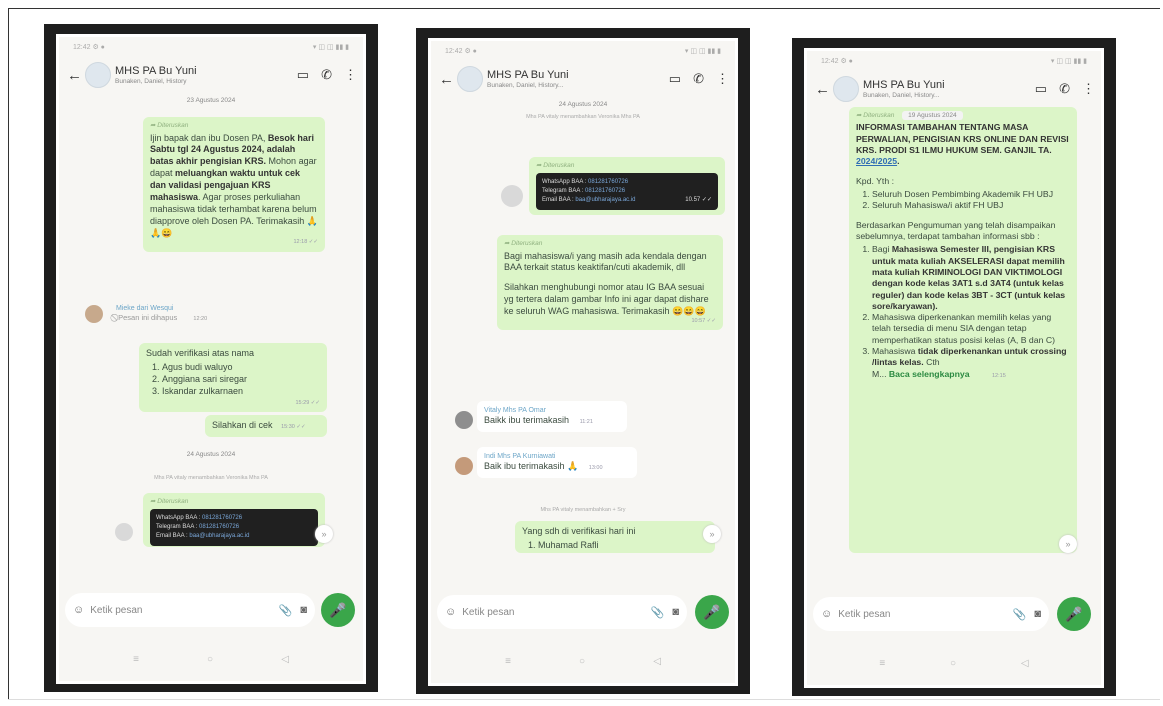 The height and width of the screenshot is (706, 1163). What do you see at coordinates (932, 115) in the screenshot?
I see `date-chip: 19 Agustus 2024` at bounding box center [932, 115].